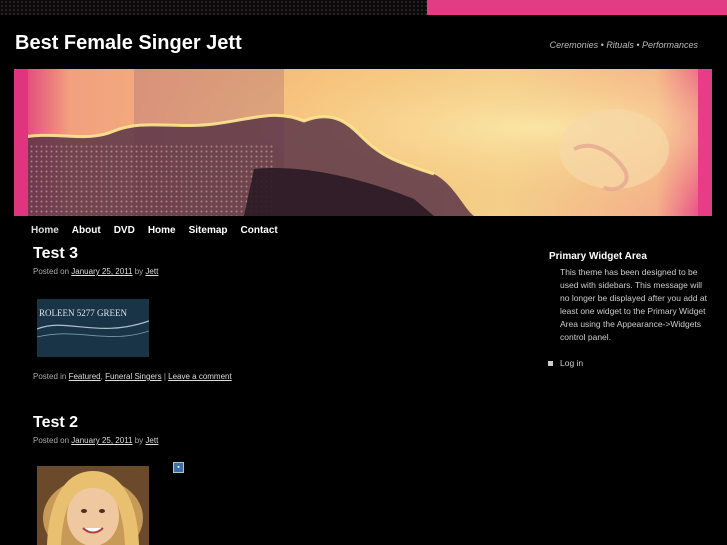 The image size is (727, 545). What do you see at coordinates (623, 45) in the screenshot?
I see `site-tagline: Ceremonies • Rituals • Performances` at bounding box center [623, 45].